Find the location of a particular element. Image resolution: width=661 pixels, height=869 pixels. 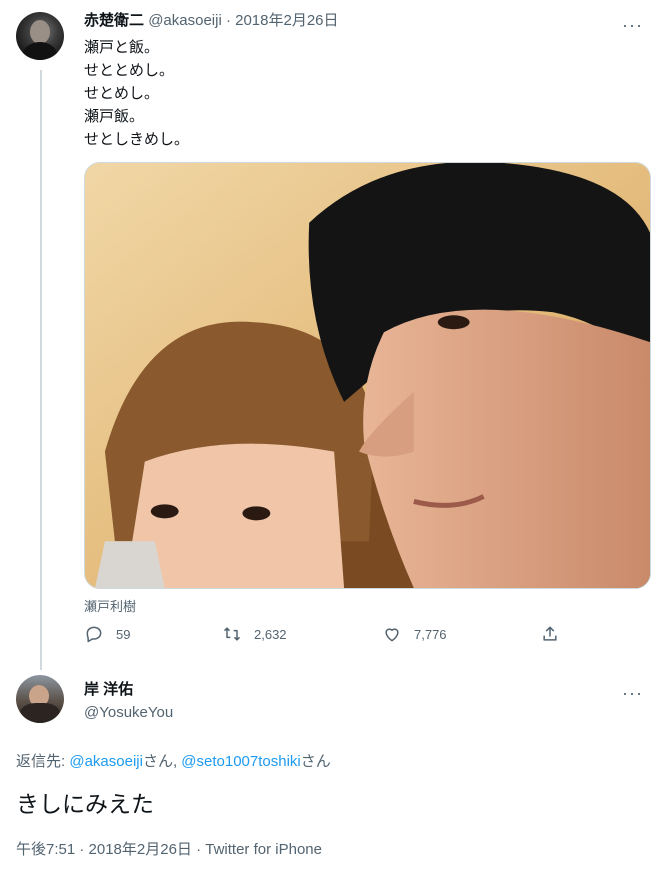

tweet-text: 瀬戸と飯。 せととめし。 せとめし。 瀬戸飯。 せとしきめし。 is located at coordinates (136, 93).